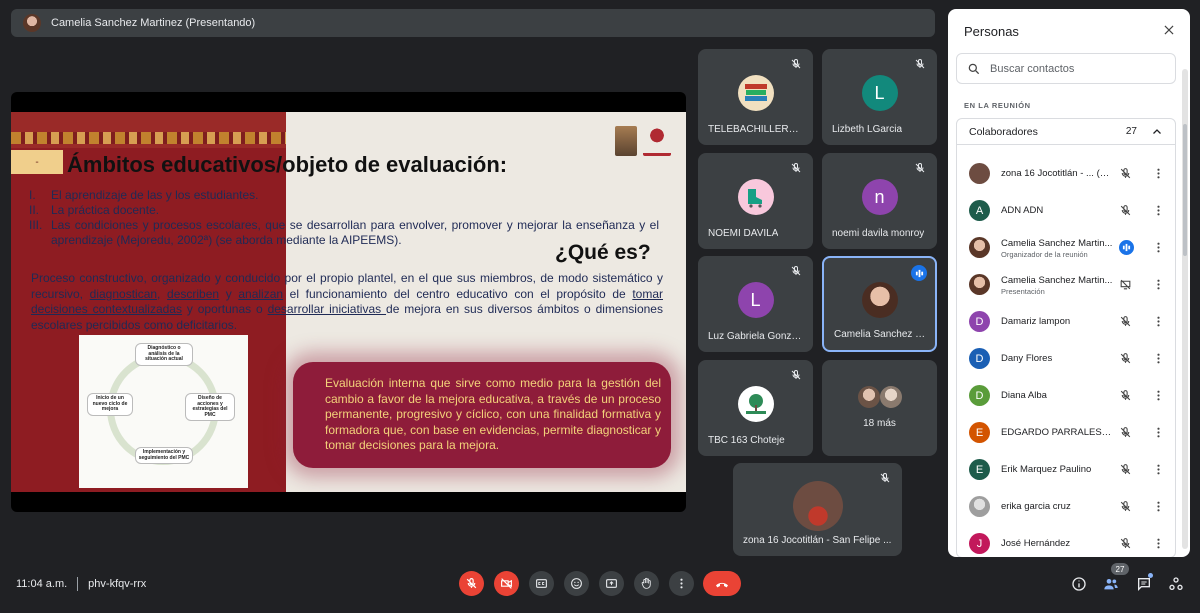 The image size is (1200, 613). I want to click on list-item: erika garcia cruz, so click(1067, 506).